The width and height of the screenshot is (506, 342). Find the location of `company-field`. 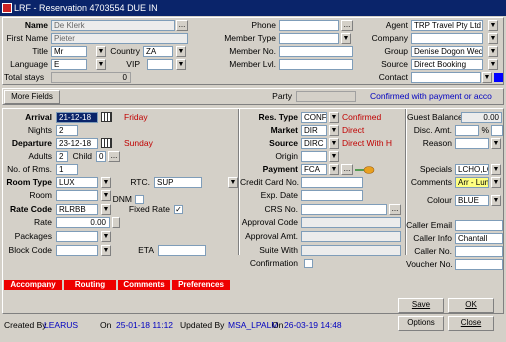

company-field is located at coordinates (447, 38).